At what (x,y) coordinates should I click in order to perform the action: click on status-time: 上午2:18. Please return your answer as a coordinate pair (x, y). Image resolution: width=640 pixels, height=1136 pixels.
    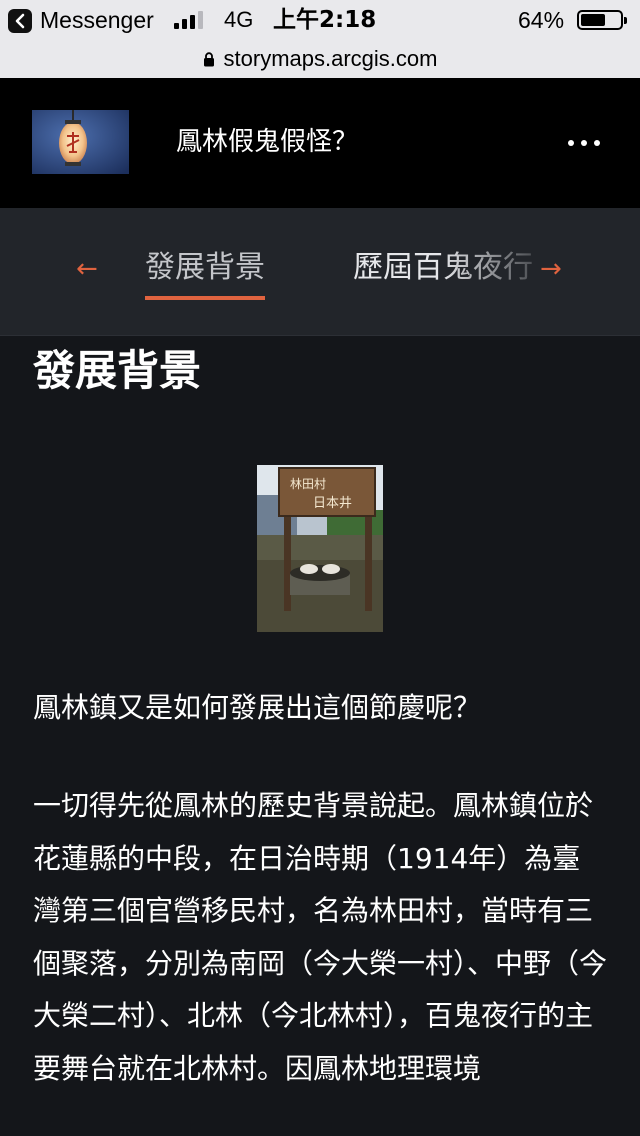
    Looking at the image, I should click on (325, 20).